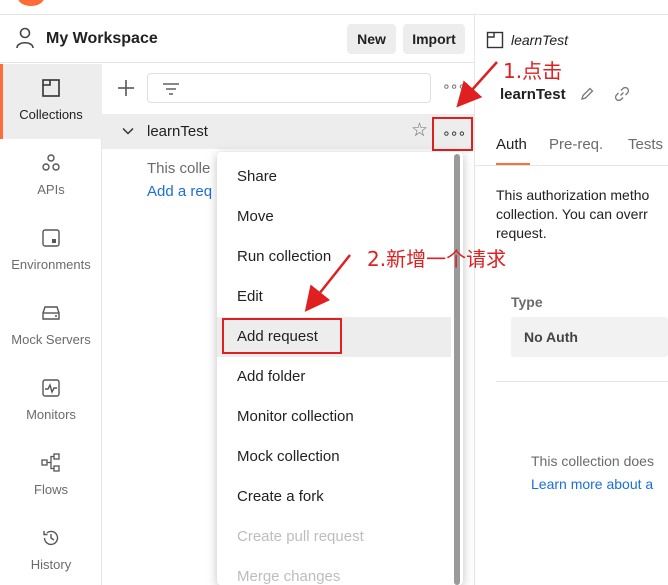 Image resolution: width=668 pixels, height=585 pixels. I want to click on collection-more-button: ∘∘∘, so click(452, 134).